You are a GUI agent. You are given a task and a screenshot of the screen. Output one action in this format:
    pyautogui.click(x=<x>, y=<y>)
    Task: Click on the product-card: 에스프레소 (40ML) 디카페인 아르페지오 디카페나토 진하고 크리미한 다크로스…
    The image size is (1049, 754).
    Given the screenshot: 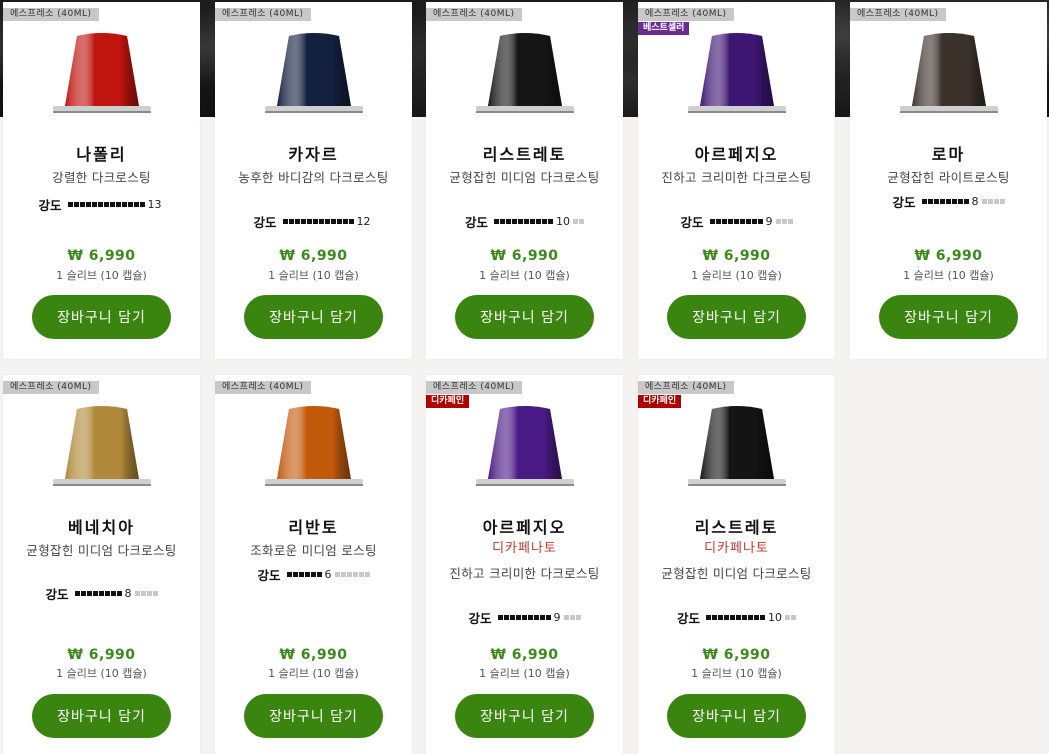 What is the action you would take?
    pyautogui.click(x=524, y=564)
    